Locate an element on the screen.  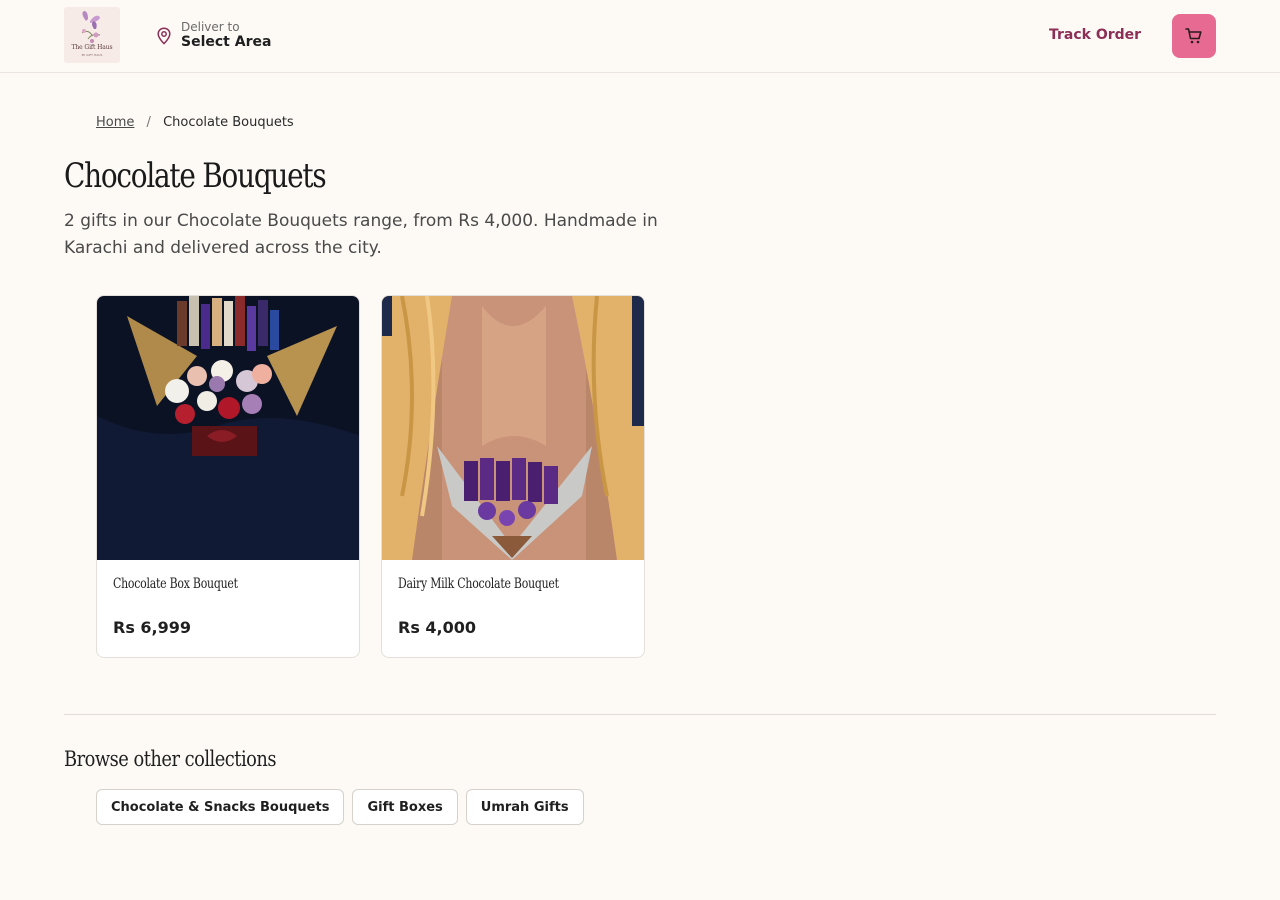
map-pin-icon is located at coordinates (164, 36).